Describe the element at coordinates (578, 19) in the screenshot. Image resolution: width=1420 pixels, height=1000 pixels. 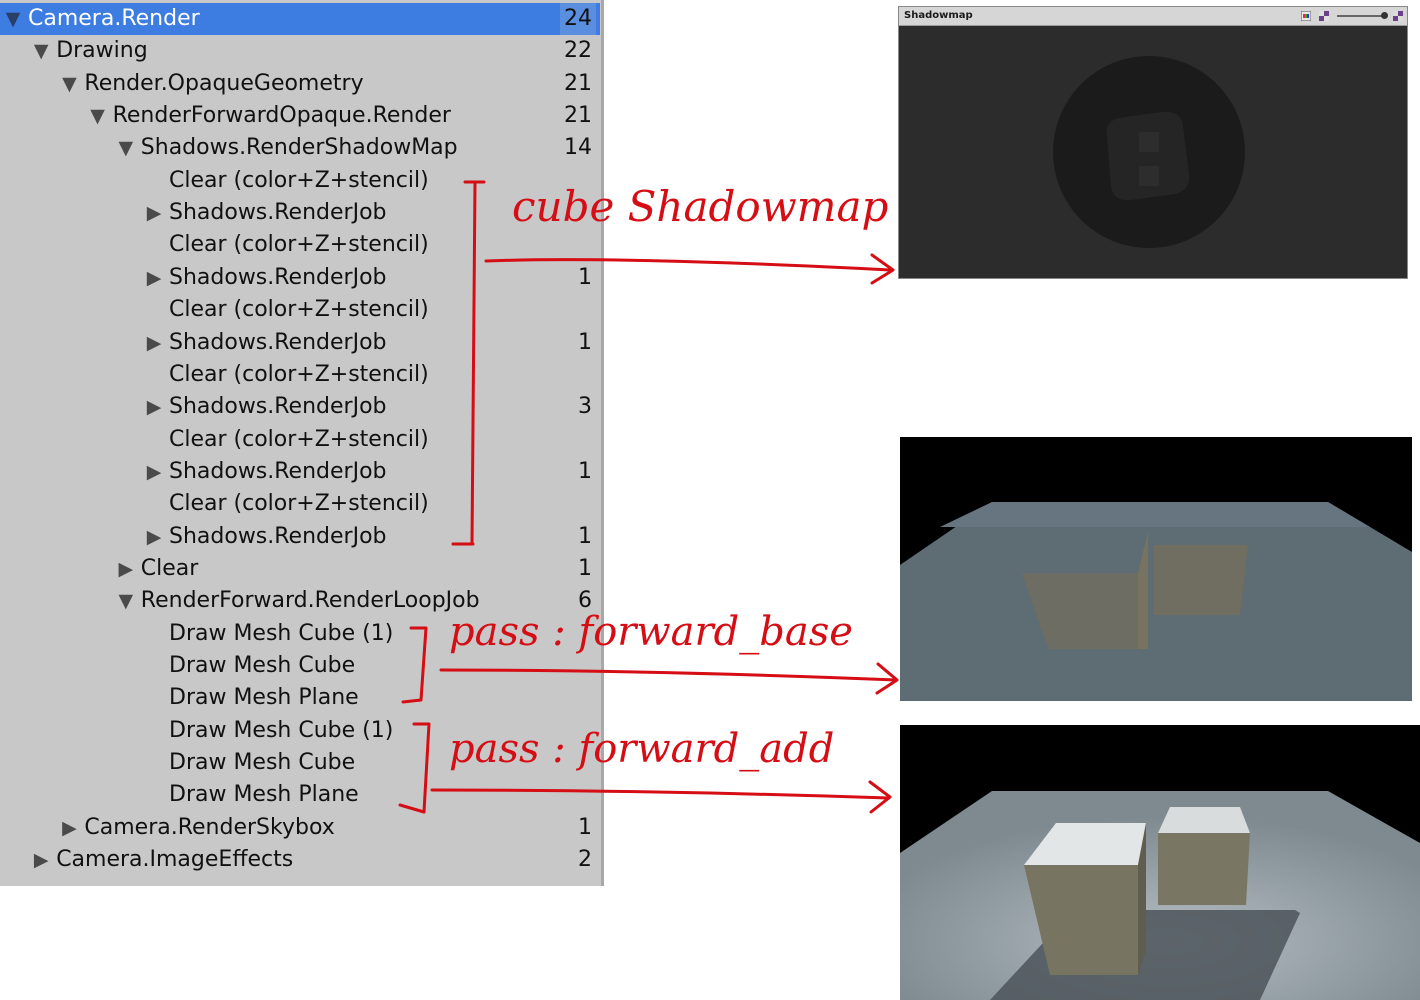
I see `tree-row-draw-count: 24` at that location.